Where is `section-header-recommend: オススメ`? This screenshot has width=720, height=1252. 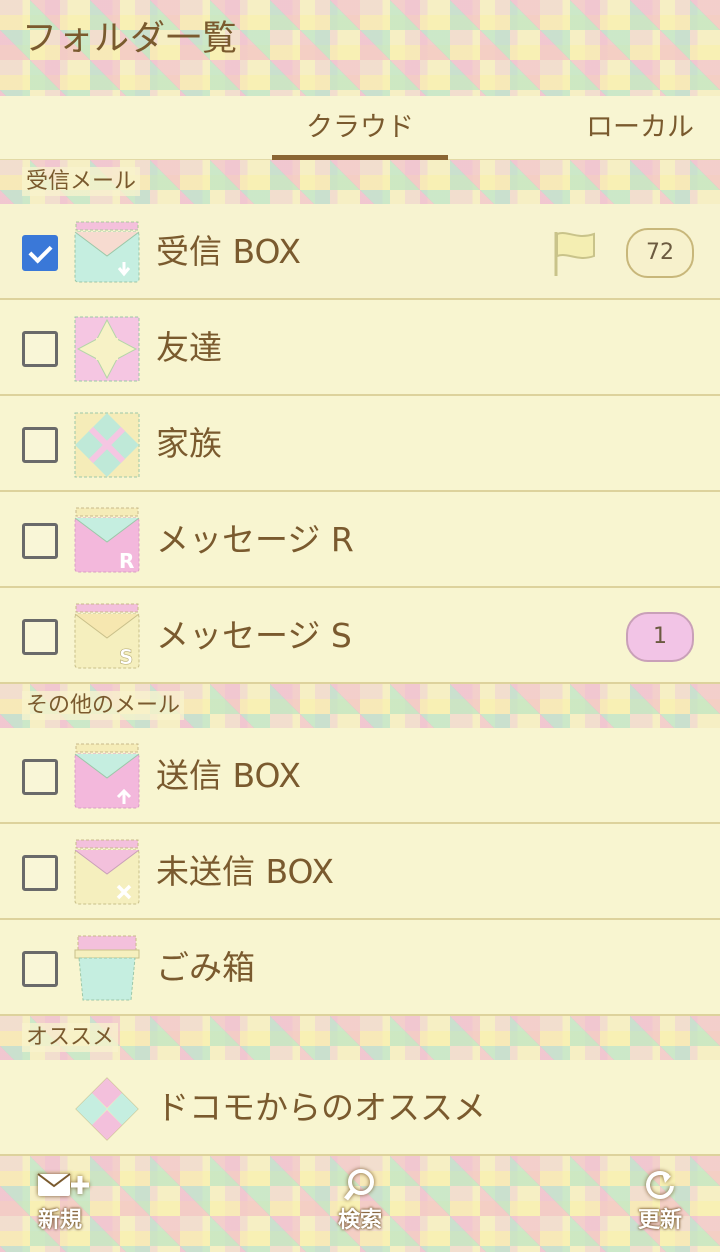
section-header-recommend: オススメ is located at coordinates (360, 1038).